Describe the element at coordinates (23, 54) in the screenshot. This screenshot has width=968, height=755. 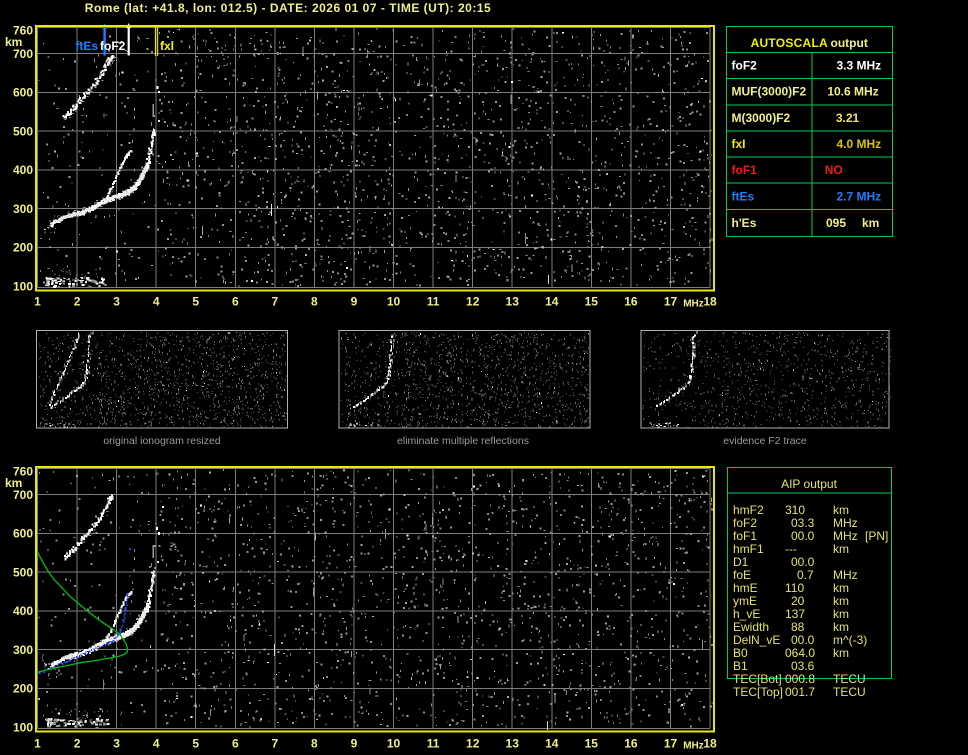
I see `svg-text: 700` at that location.